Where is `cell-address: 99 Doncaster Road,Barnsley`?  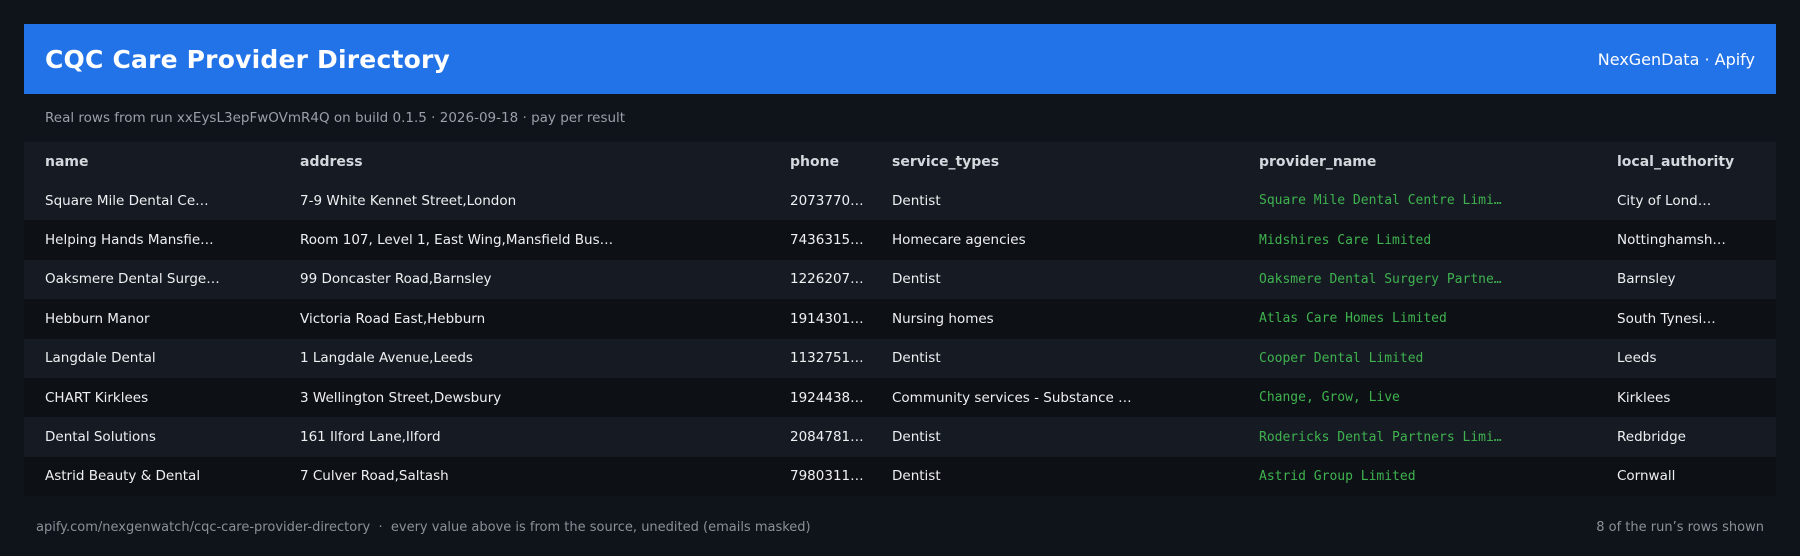
cell-address: 99 Doncaster Road,Barnsley is located at coordinates (396, 279).